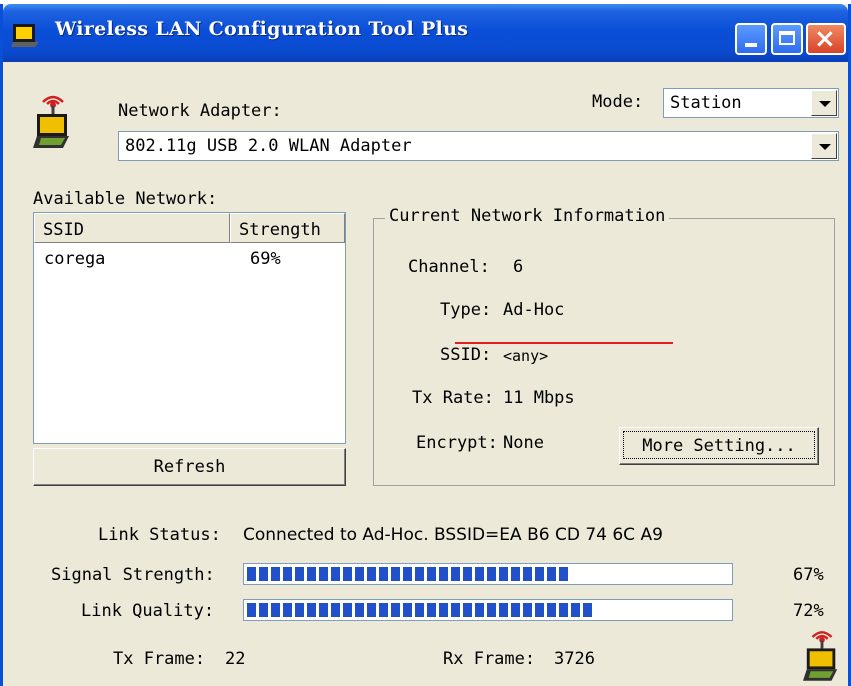 This screenshot has width=851, height=686. I want to click on red-annotation-line, so click(564, 343).